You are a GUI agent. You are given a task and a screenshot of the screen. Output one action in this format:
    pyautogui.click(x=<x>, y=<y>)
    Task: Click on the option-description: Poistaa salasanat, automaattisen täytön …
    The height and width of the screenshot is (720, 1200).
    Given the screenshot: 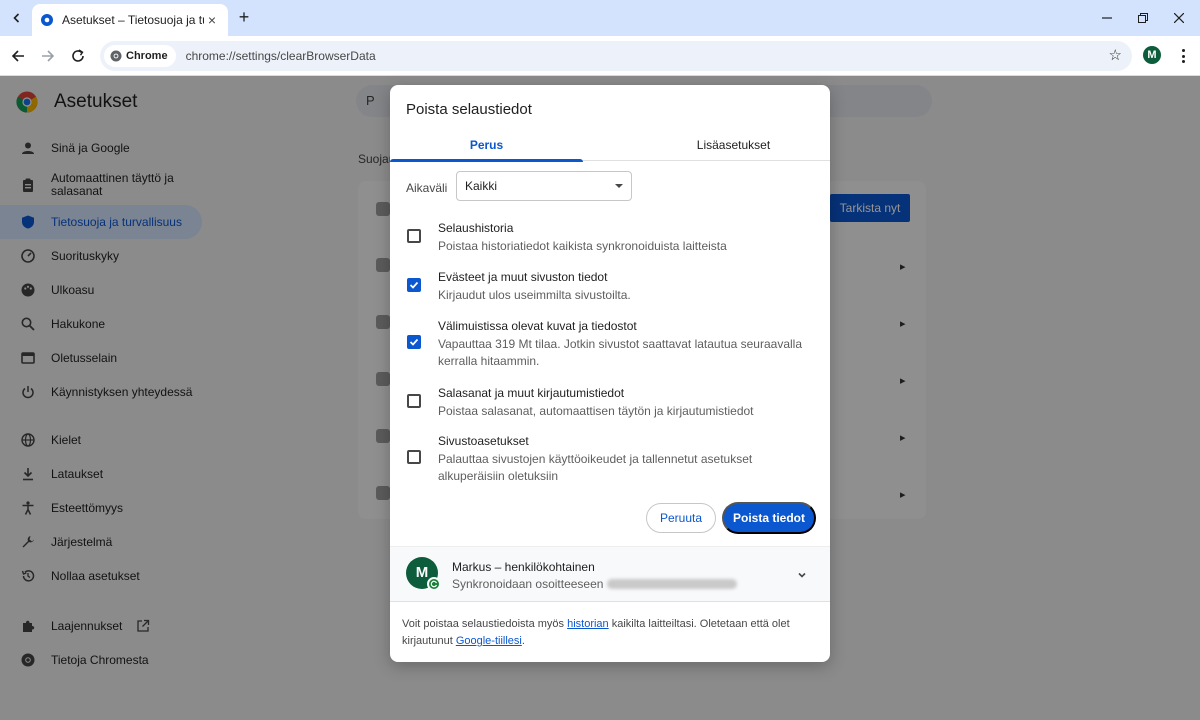 What is the action you would take?
    pyautogui.click(x=596, y=411)
    